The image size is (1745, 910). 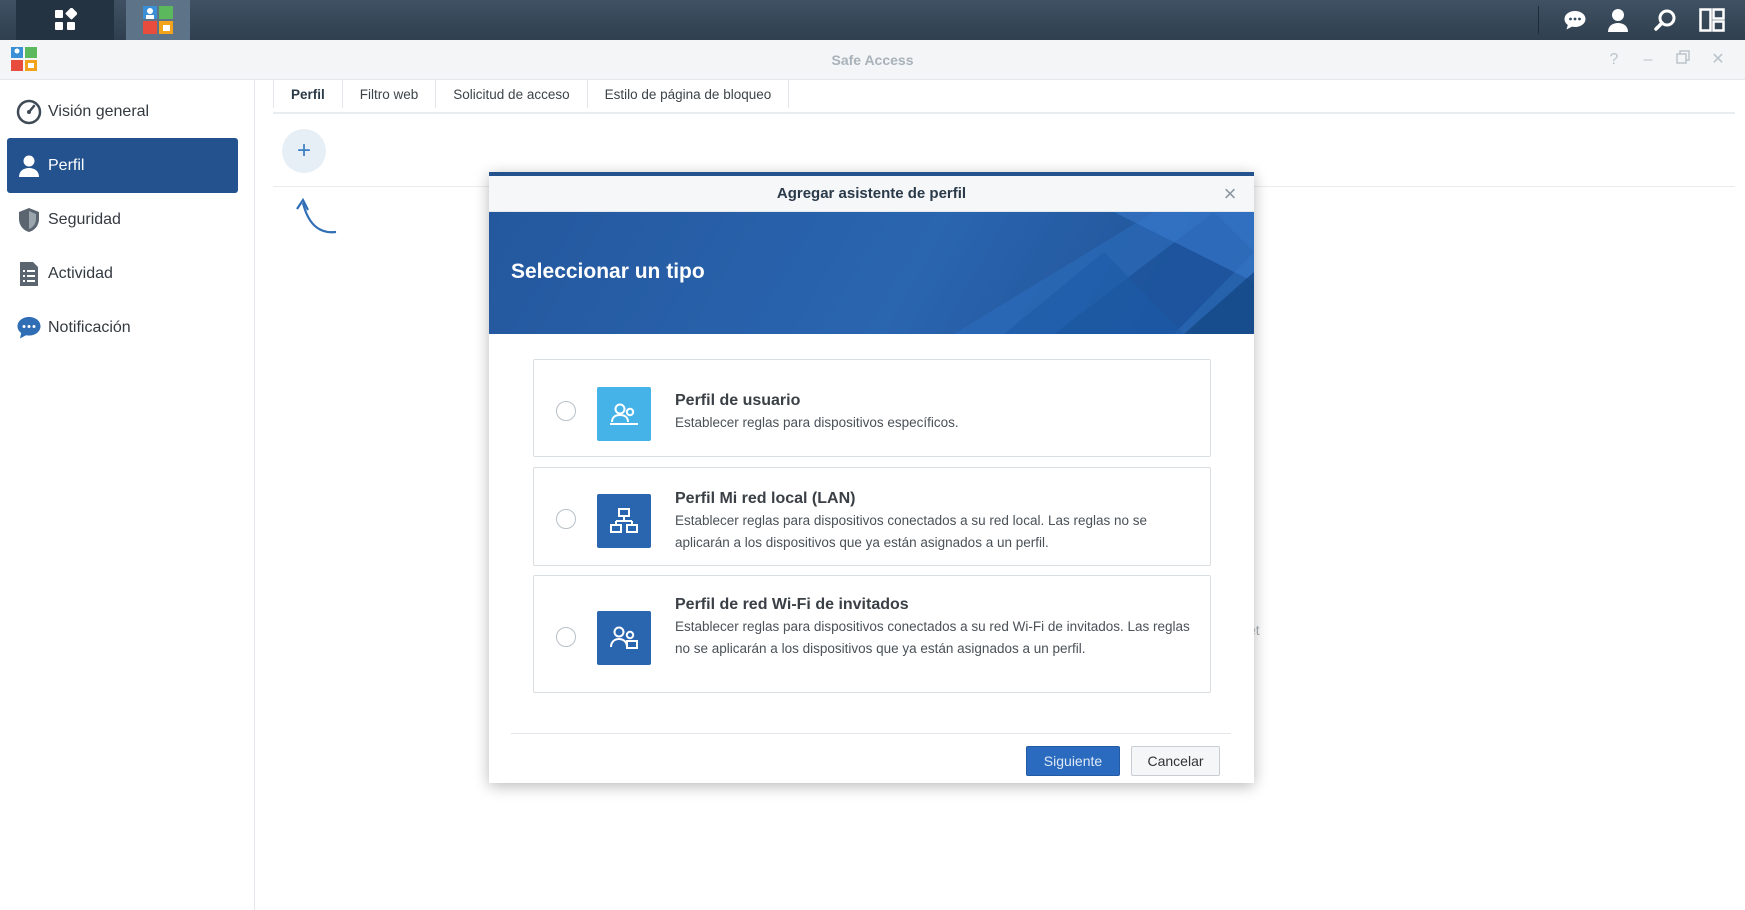 I want to click on sidebar-item-label: Visión general, so click(x=99, y=111).